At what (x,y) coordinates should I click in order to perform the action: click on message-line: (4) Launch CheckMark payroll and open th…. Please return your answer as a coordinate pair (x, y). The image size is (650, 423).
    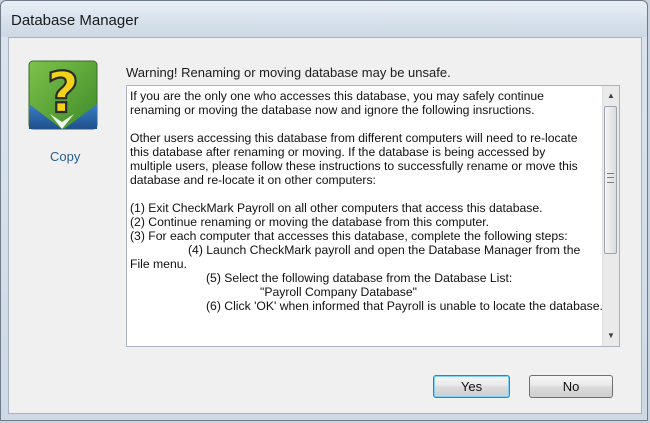
    Looking at the image, I should click on (384, 250).